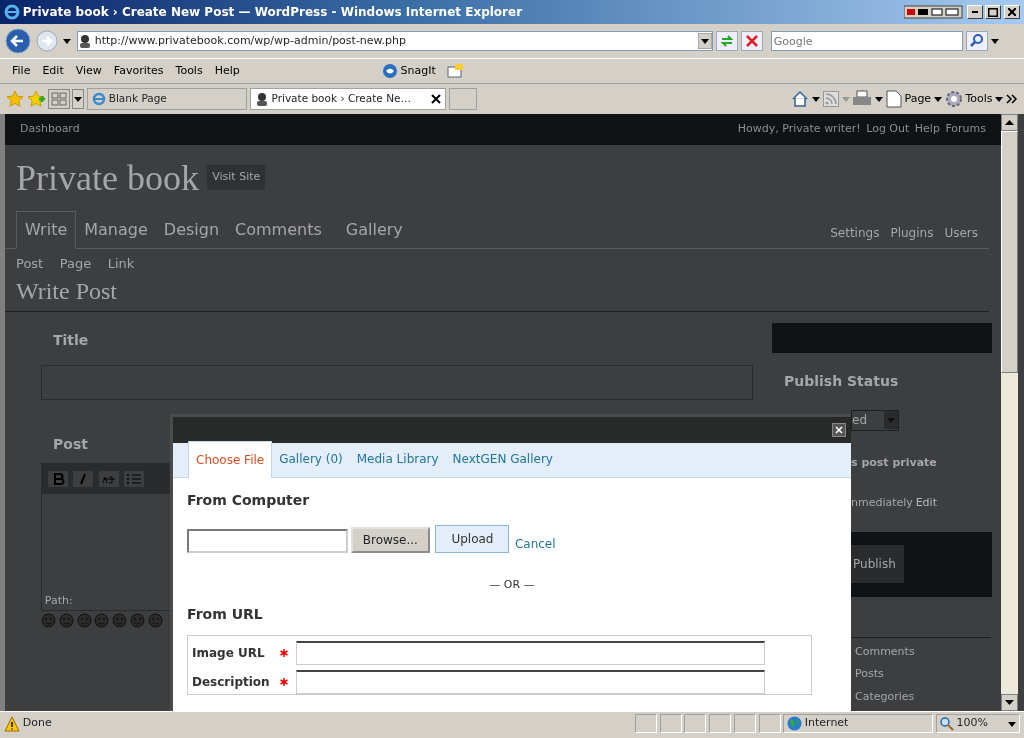  I want to click on submenu-link: Page, so click(75, 264).